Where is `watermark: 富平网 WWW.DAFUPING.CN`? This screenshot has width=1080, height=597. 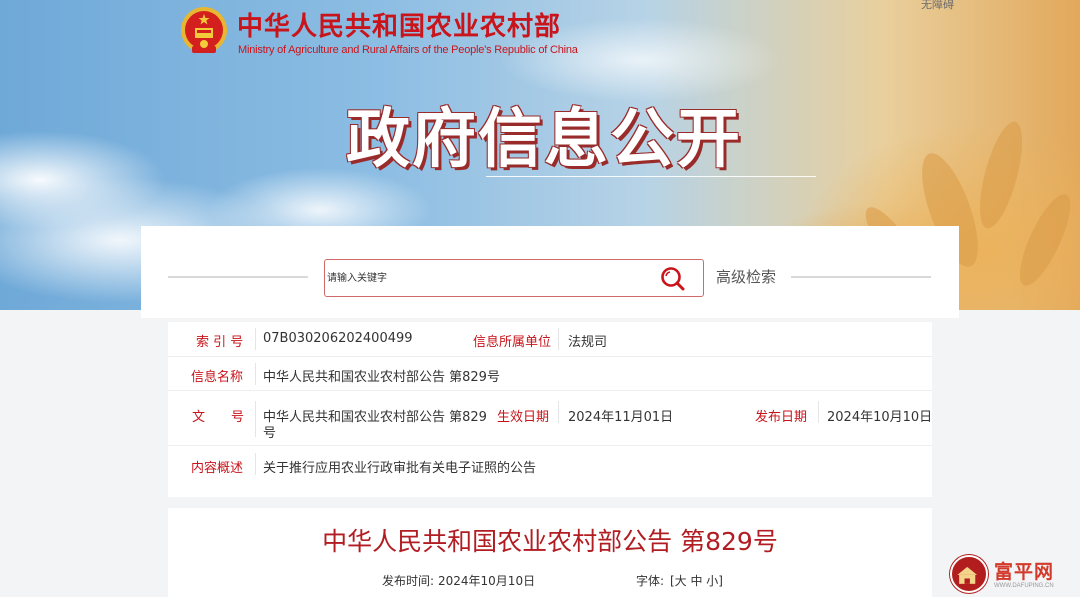 watermark: 富平网 WWW.DAFUPING.CN is located at coordinates (1013, 575).